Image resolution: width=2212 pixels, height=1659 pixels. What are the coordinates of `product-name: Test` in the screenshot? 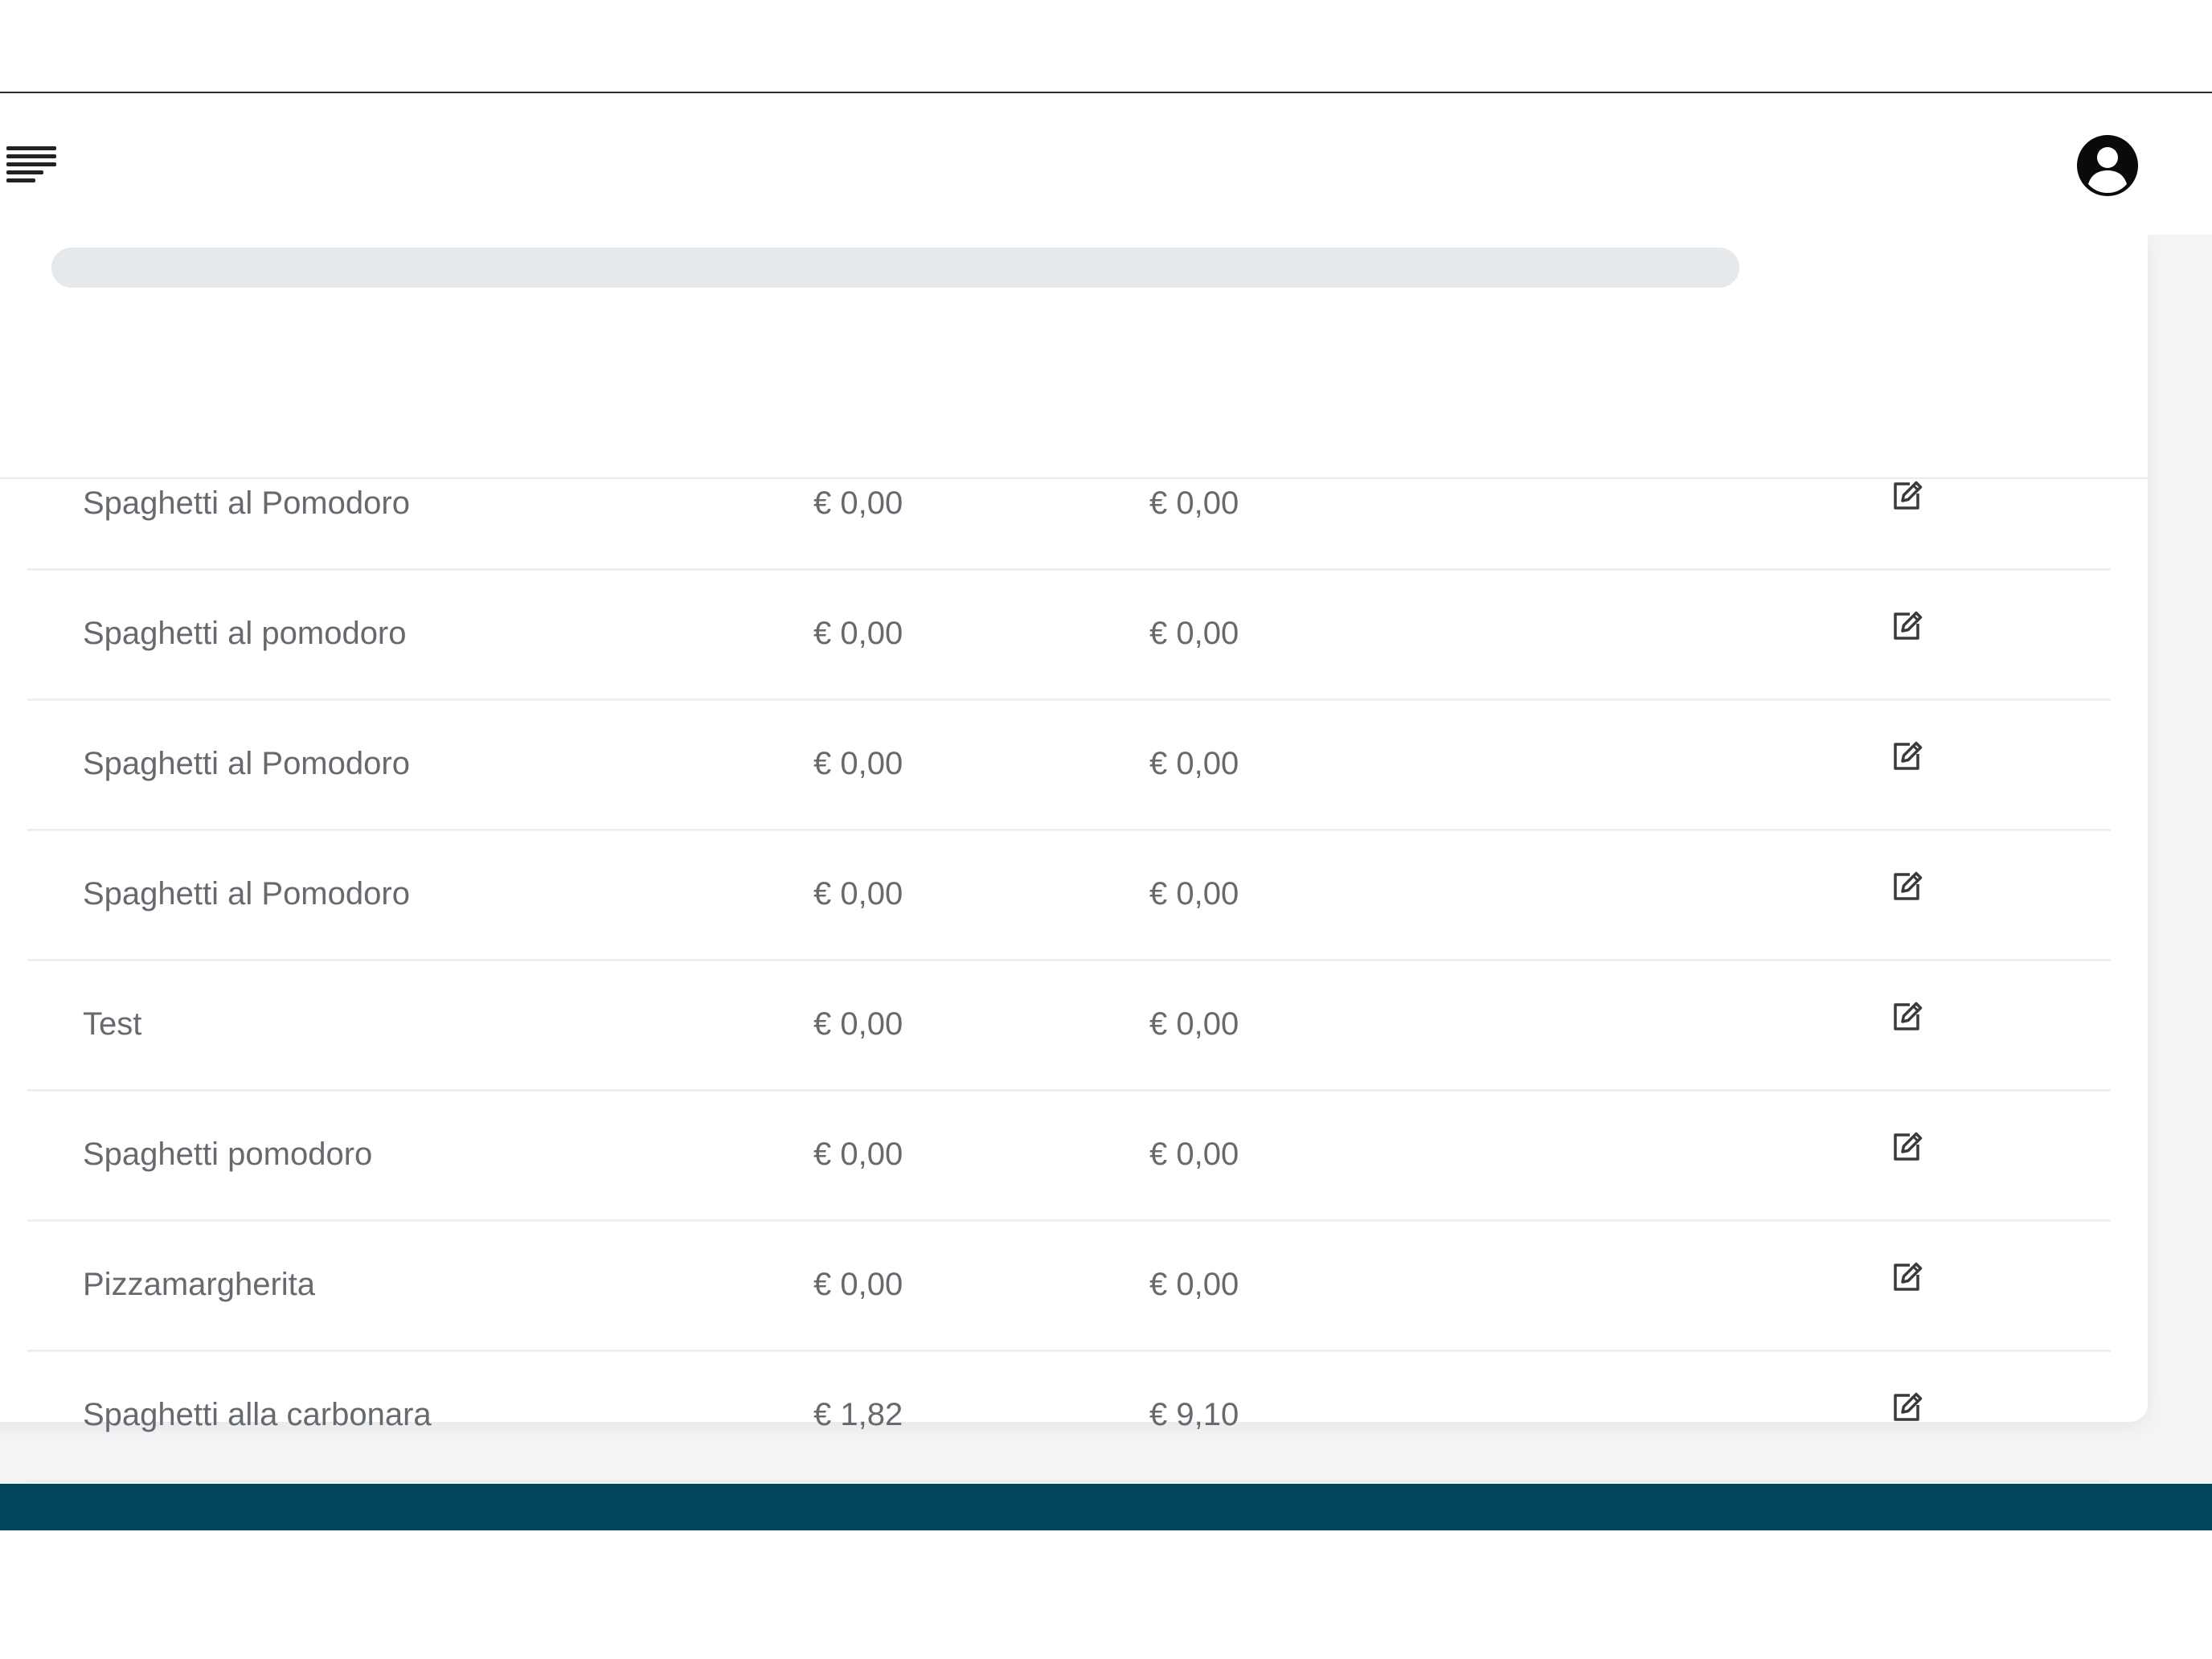 It's located at (112, 1024).